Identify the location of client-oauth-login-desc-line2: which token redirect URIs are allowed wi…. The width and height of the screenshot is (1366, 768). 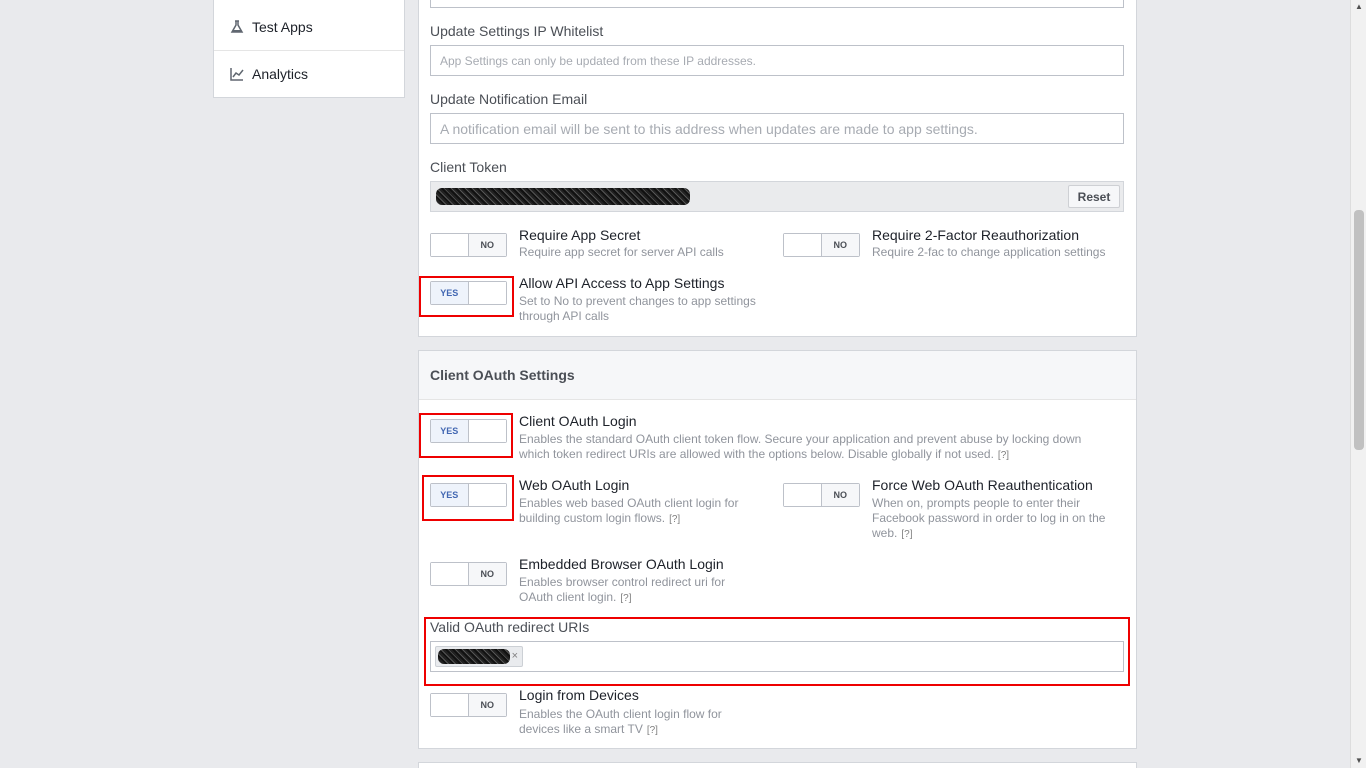
(764, 455).